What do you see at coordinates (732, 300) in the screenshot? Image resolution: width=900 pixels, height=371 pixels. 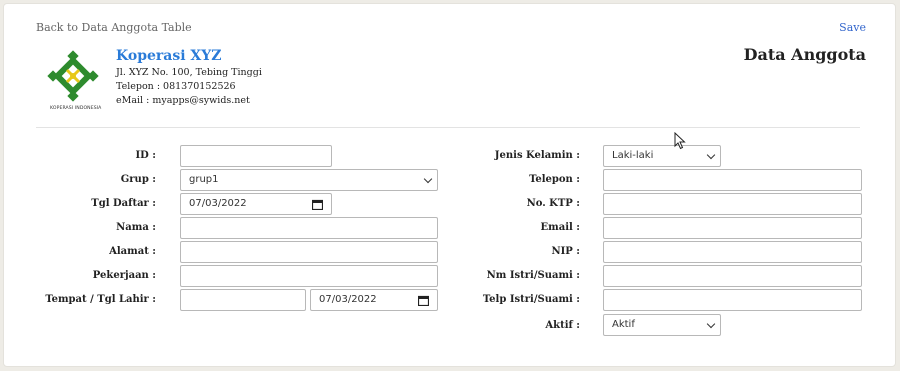 I see `telp-istri-suami-input` at bounding box center [732, 300].